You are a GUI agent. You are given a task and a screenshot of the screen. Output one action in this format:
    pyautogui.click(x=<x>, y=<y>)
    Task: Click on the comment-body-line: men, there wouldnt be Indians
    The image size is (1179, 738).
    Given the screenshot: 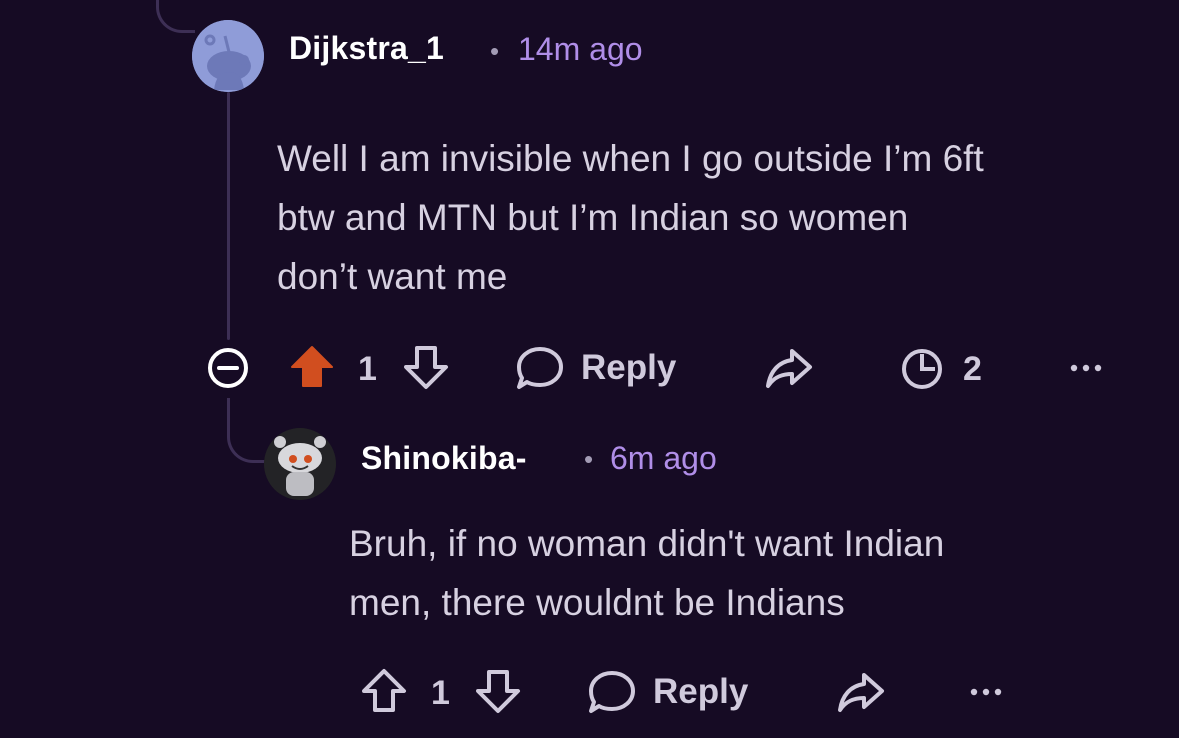 What is the action you would take?
    pyautogui.click(x=597, y=602)
    